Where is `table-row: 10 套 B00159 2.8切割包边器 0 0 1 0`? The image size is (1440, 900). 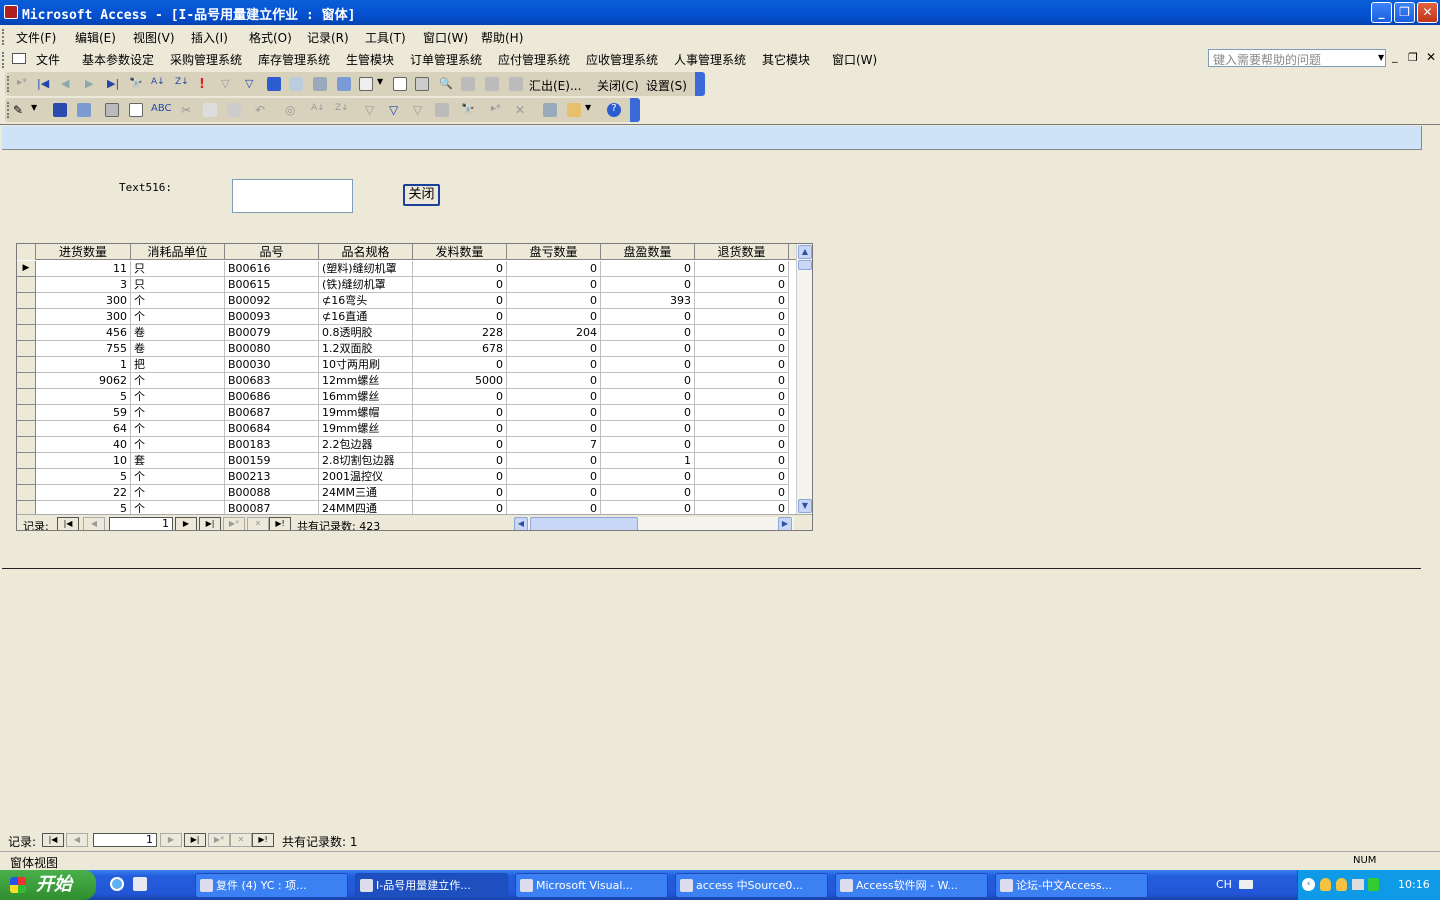
table-row: 10 套 B00159 2.8切割包边器 0 0 1 0 is located at coordinates (407, 461).